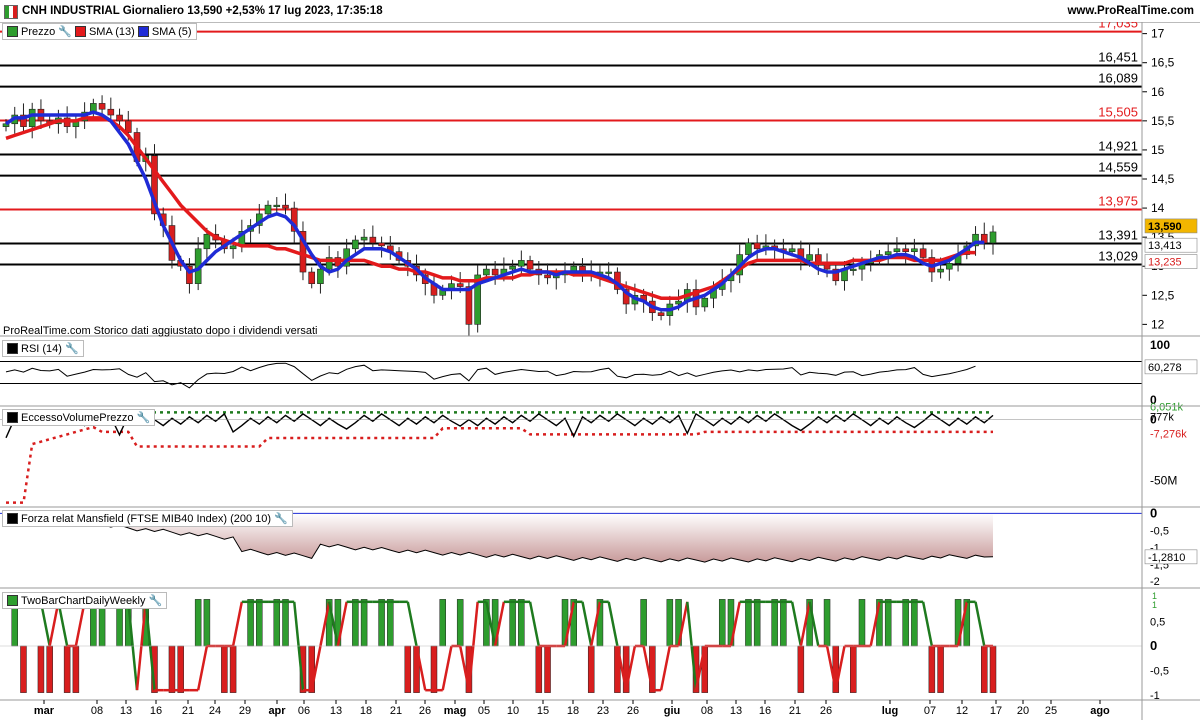  I want to click on price-legend: Prezzo 🔧 SMA (13) SMA (5), so click(99, 31).